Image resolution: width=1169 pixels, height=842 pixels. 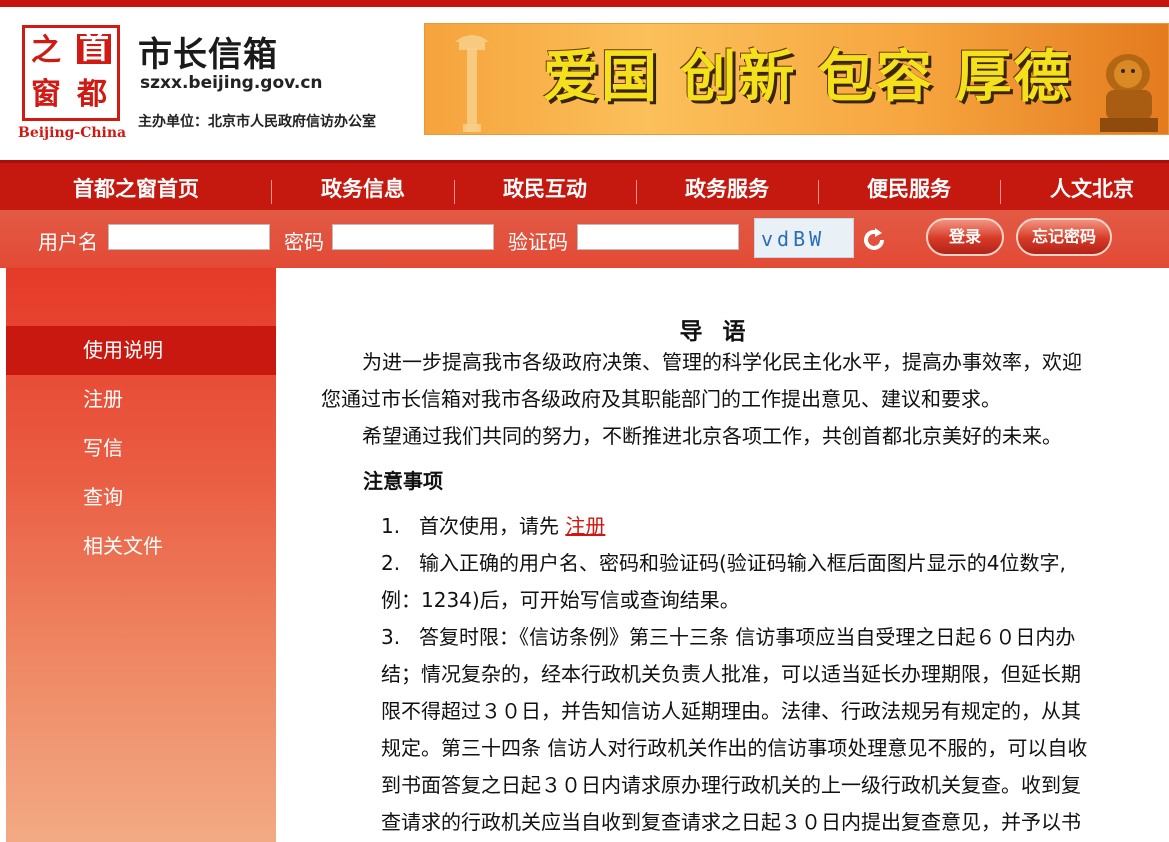 What do you see at coordinates (391, 563) in the screenshot?
I see `note-number: 2.` at bounding box center [391, 563].